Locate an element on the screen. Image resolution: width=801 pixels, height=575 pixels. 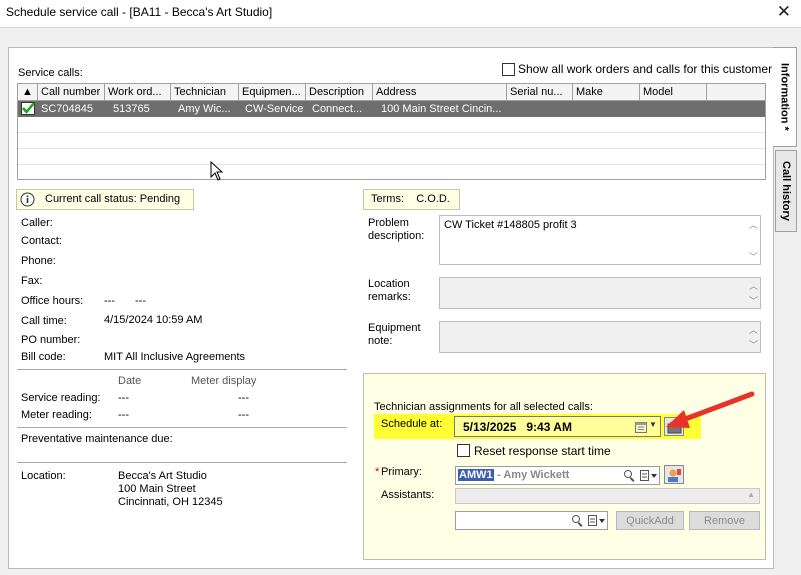
cell-work-order: 513765 is located at coordinates (131, 109).